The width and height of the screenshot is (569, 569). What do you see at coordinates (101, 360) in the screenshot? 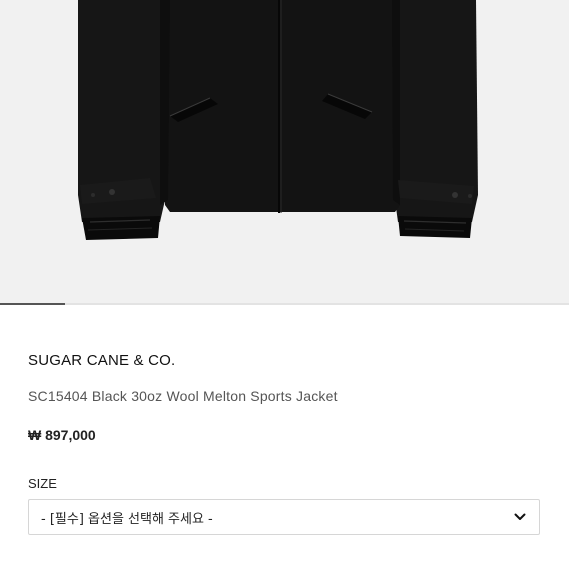
I see `brand-name: SUGAR CANE & CO.` at bounding box center [101, 360].